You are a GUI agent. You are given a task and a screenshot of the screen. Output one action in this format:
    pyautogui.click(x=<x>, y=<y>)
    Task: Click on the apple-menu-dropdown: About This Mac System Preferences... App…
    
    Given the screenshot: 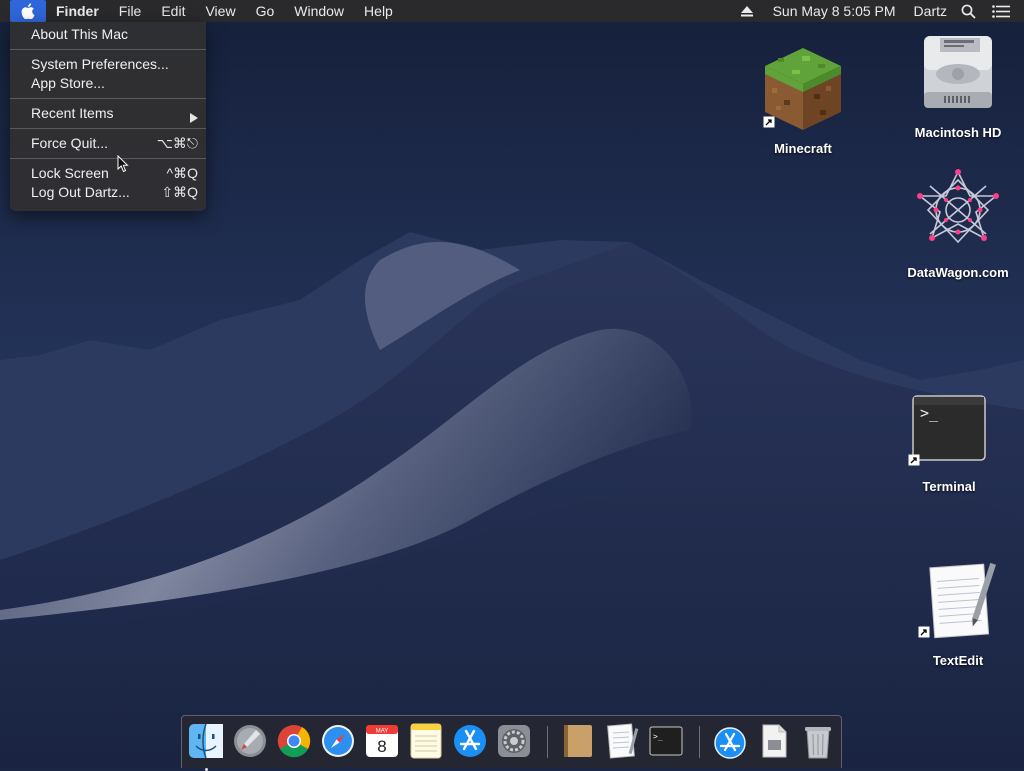 What is the action you would take?
    pyautogui.click(x=108, y=116)
    